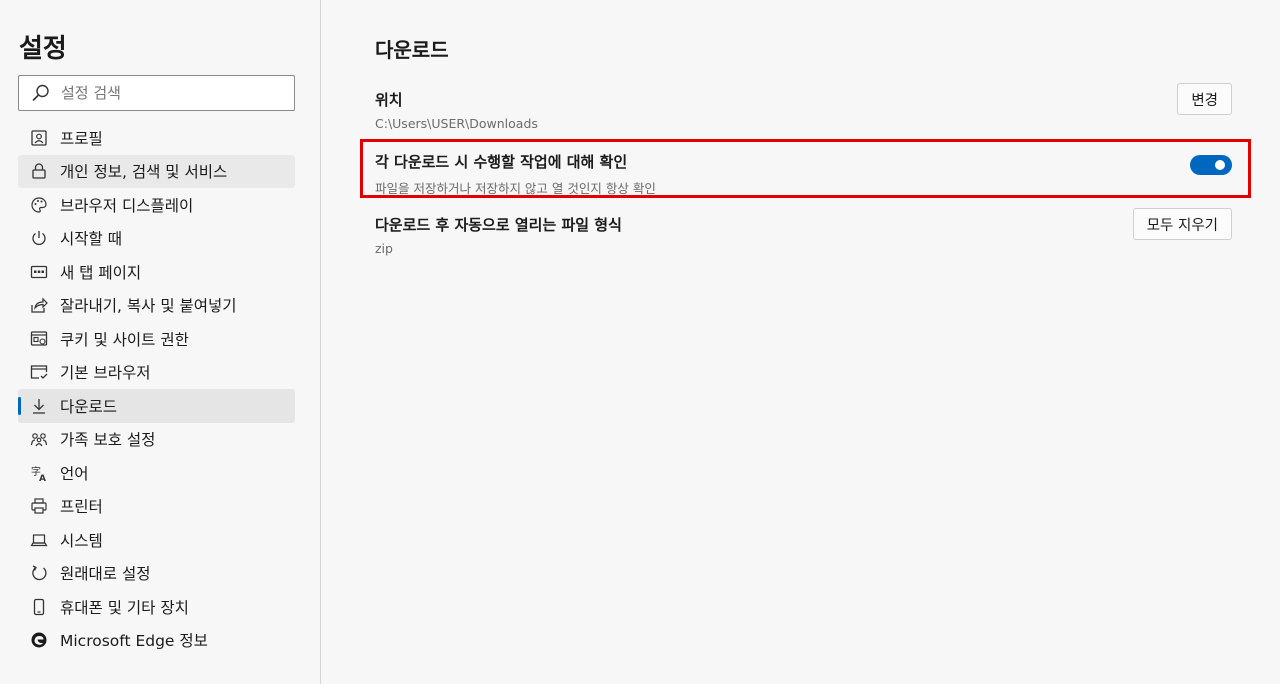 Image resolution: width=1280 pixels, height=684 pixels. I want to click on page-title: 다운로드, so click(412, 50).